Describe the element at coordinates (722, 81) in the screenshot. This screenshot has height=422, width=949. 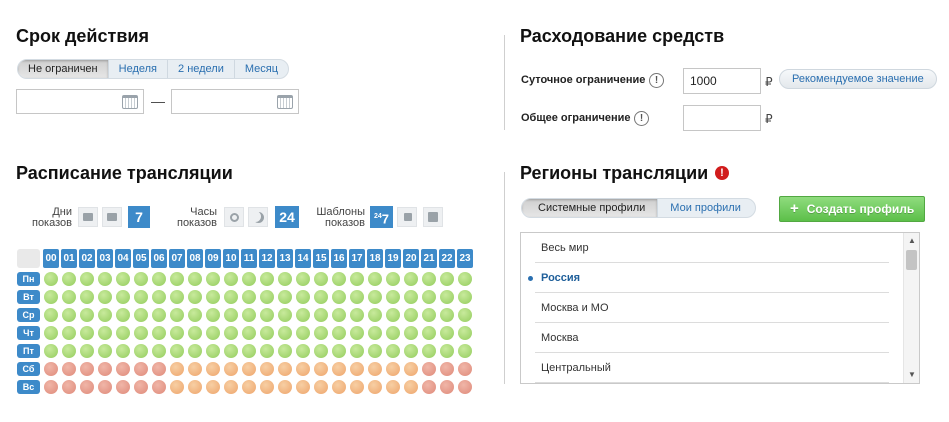
I see `daily-limit-input: 1000` at that location.